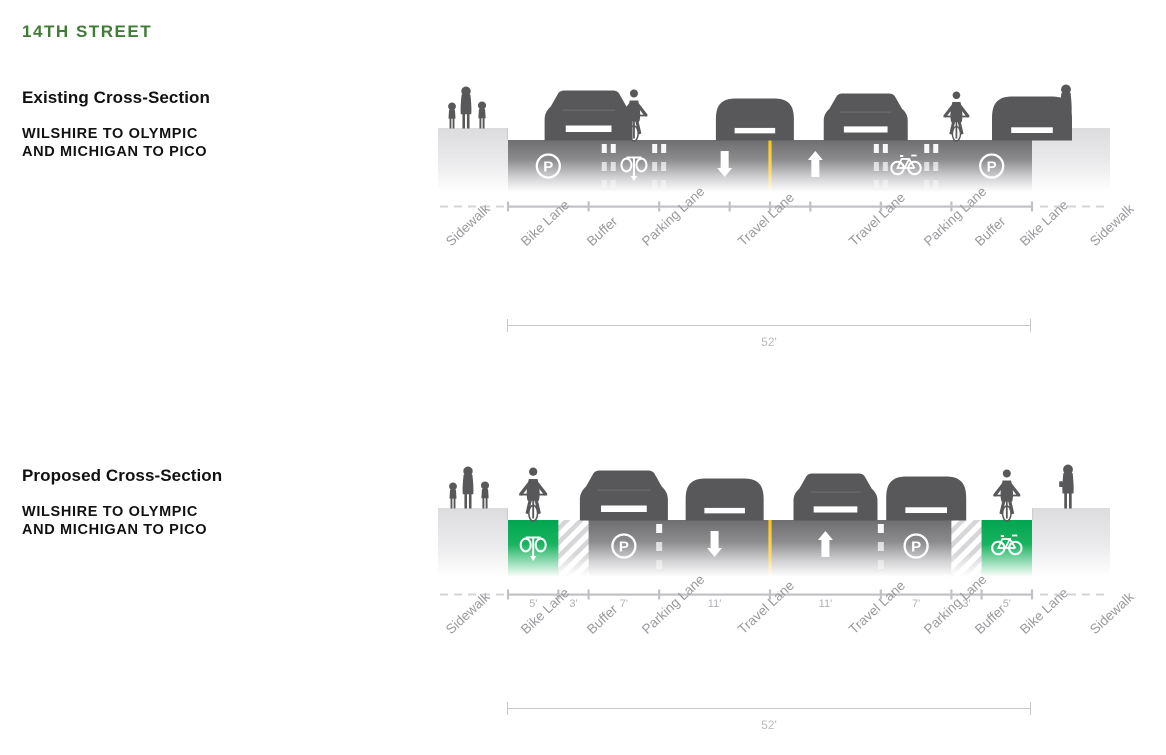 The image size is (1166, 755). What do you see at coordinates (927, 166) in the screenshot?
I see `buffer-line-3-a-dash` at bounding box center [927, 166].